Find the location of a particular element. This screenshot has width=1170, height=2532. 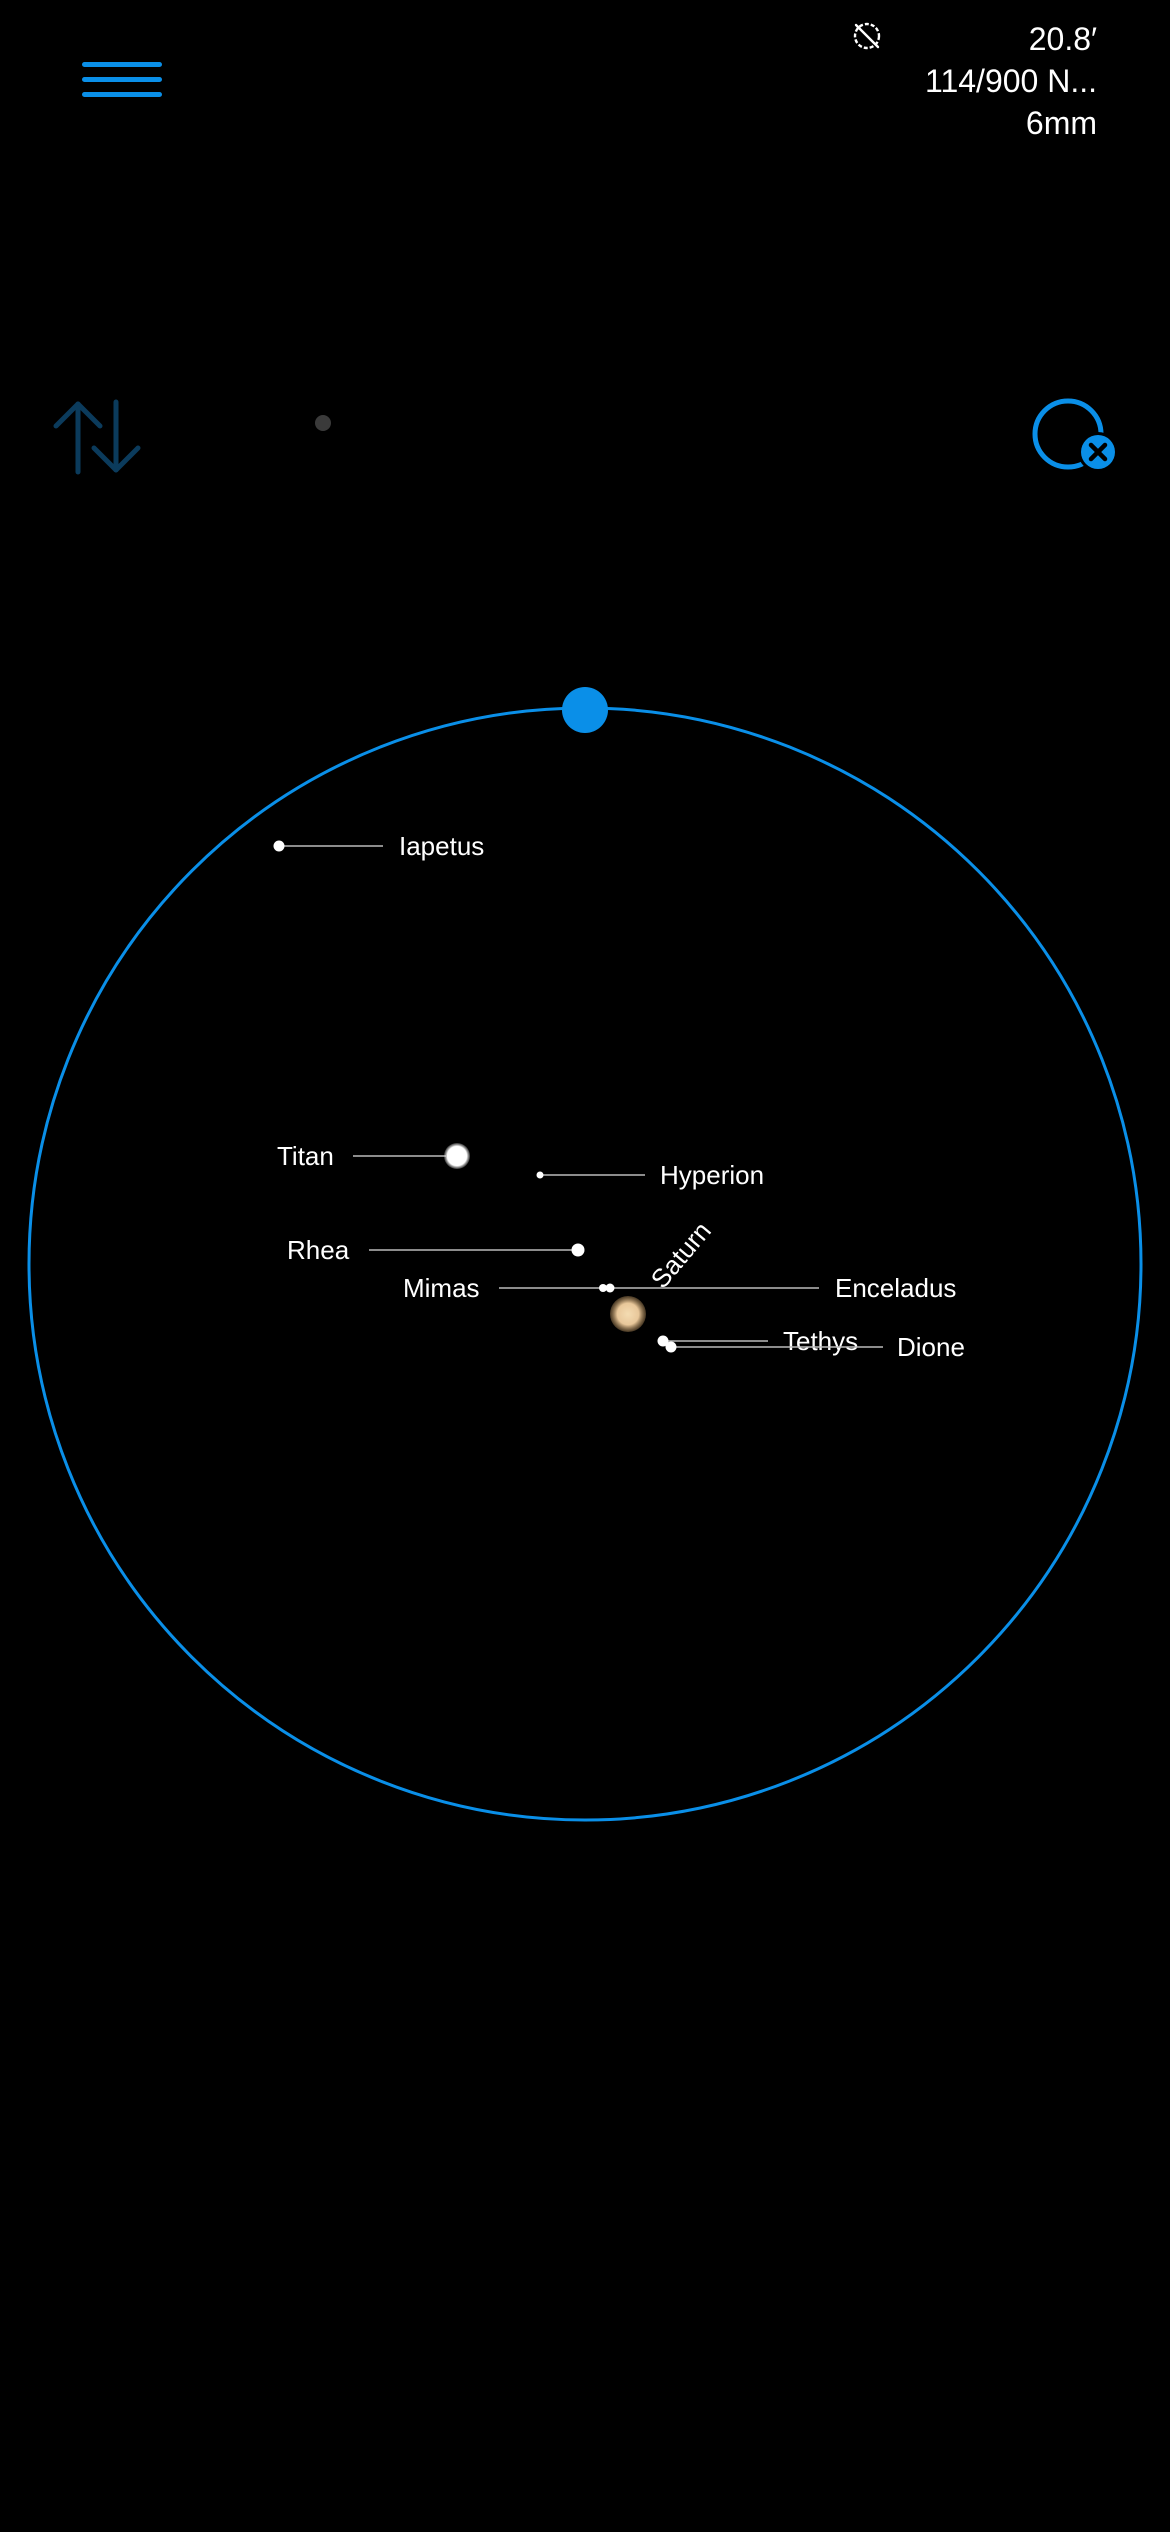

moon-label: Mimas is located at coordinates (441, 1288).